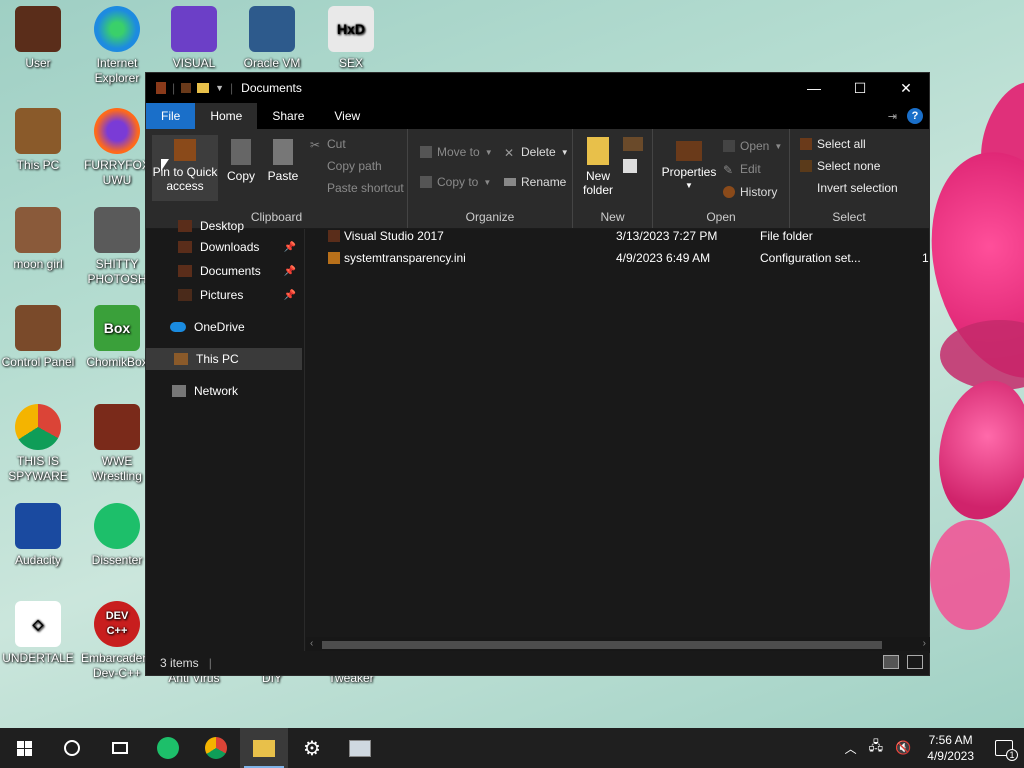 The height and width of the screenshot is (768, 1024). What do you see at coordinates (38, 535) in the screenshot?
I see `desktop-icon-audacity: Audacity` at bounding box center [38, 535].